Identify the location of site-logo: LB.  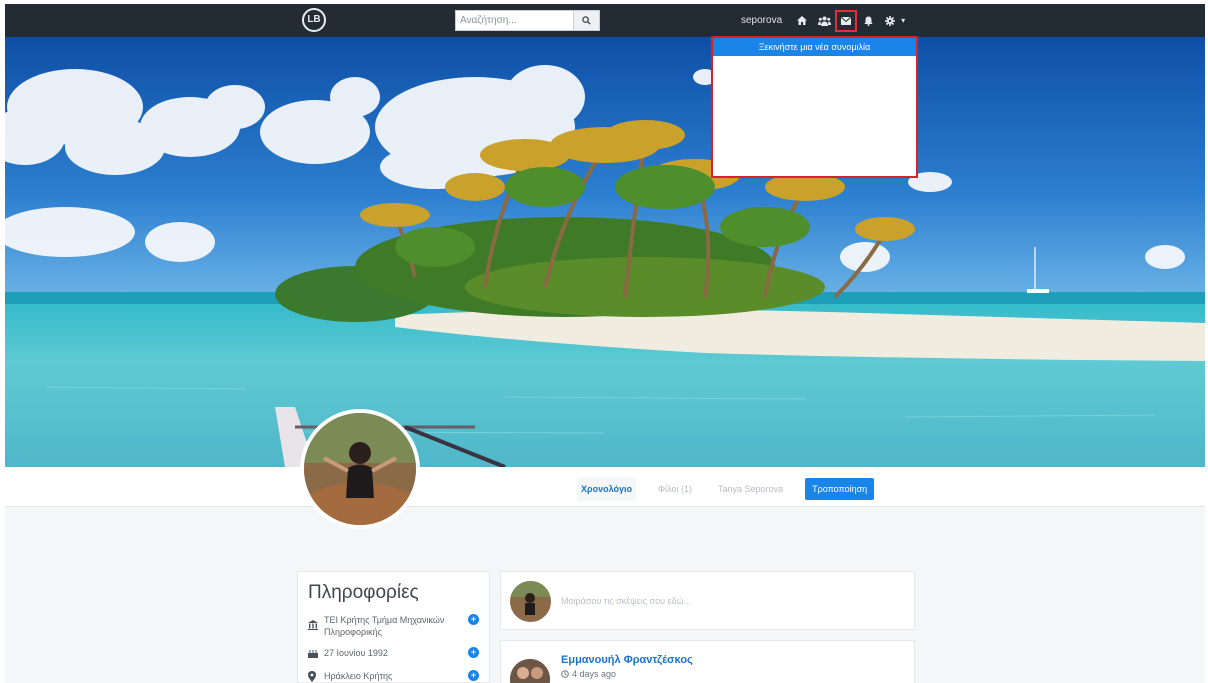
(314, 20).